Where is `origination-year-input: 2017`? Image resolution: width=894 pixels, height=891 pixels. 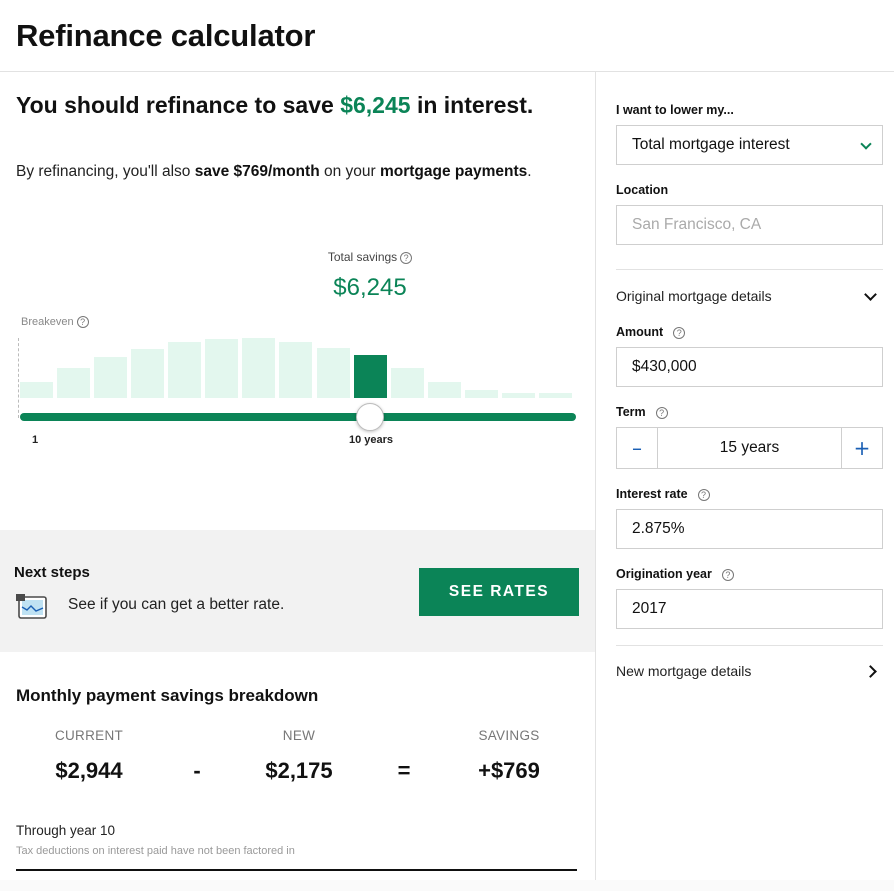 origination-year-input: 2017 is located at coordinates (749, 609).